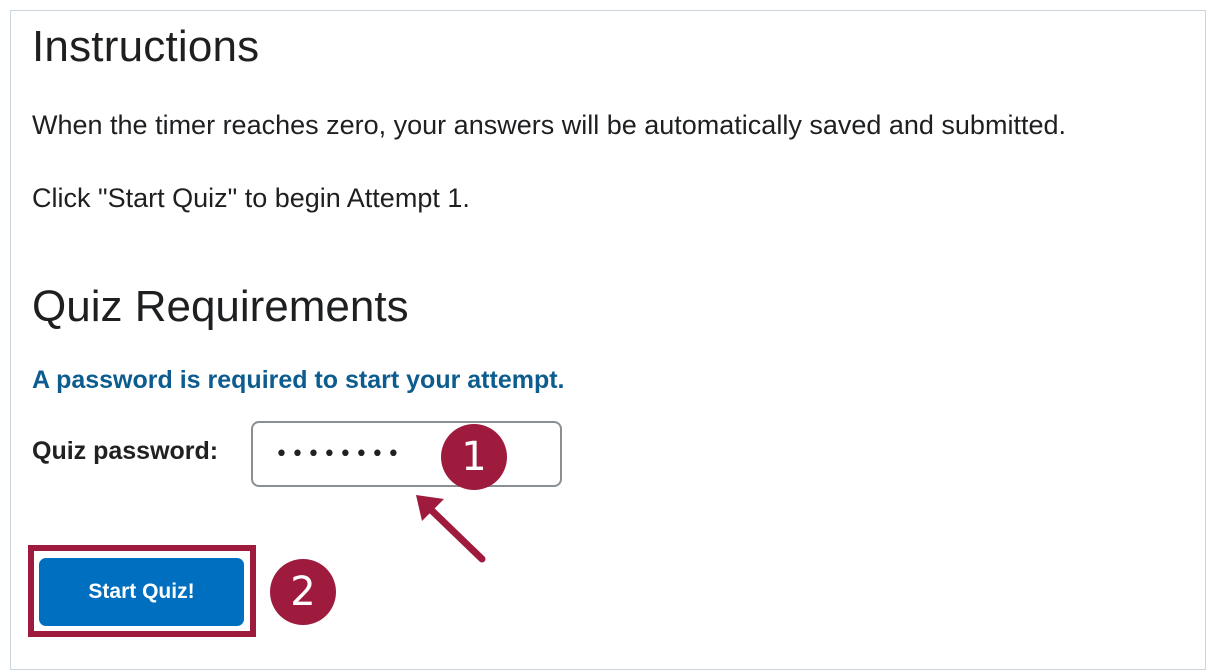 This screenshot has width=1208, height=670. What do you see at coordinates (303, 592) in the screenshot?
I see `step-2-badge: 2` at bounding box center [303, 592].